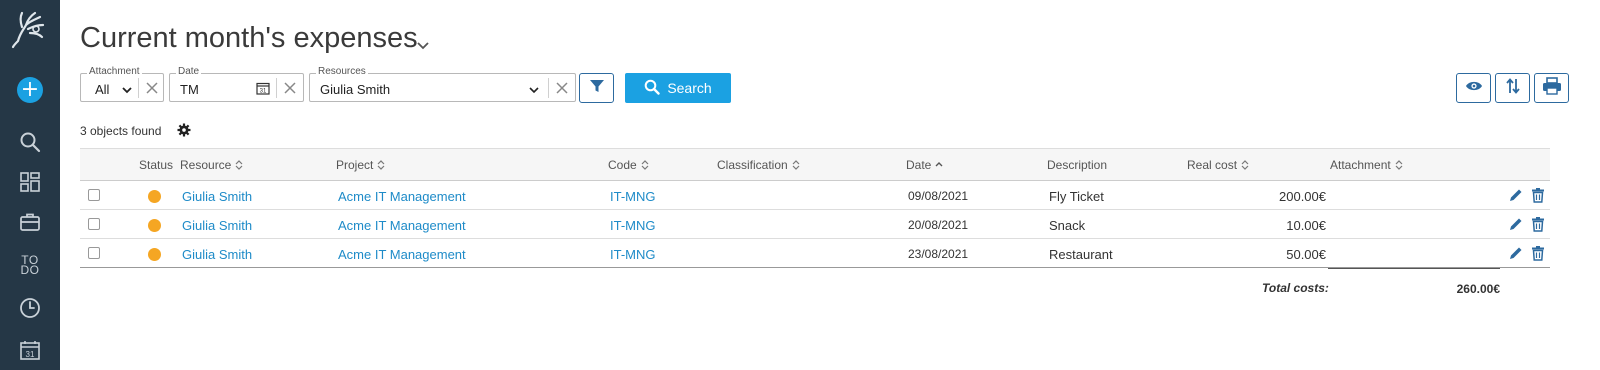 Image resolution: width=1600 pixels, height=370 pixels. Describe the element at coordinates (622, 165) in the screenshot. I see `column-code-label: Code` at that location.